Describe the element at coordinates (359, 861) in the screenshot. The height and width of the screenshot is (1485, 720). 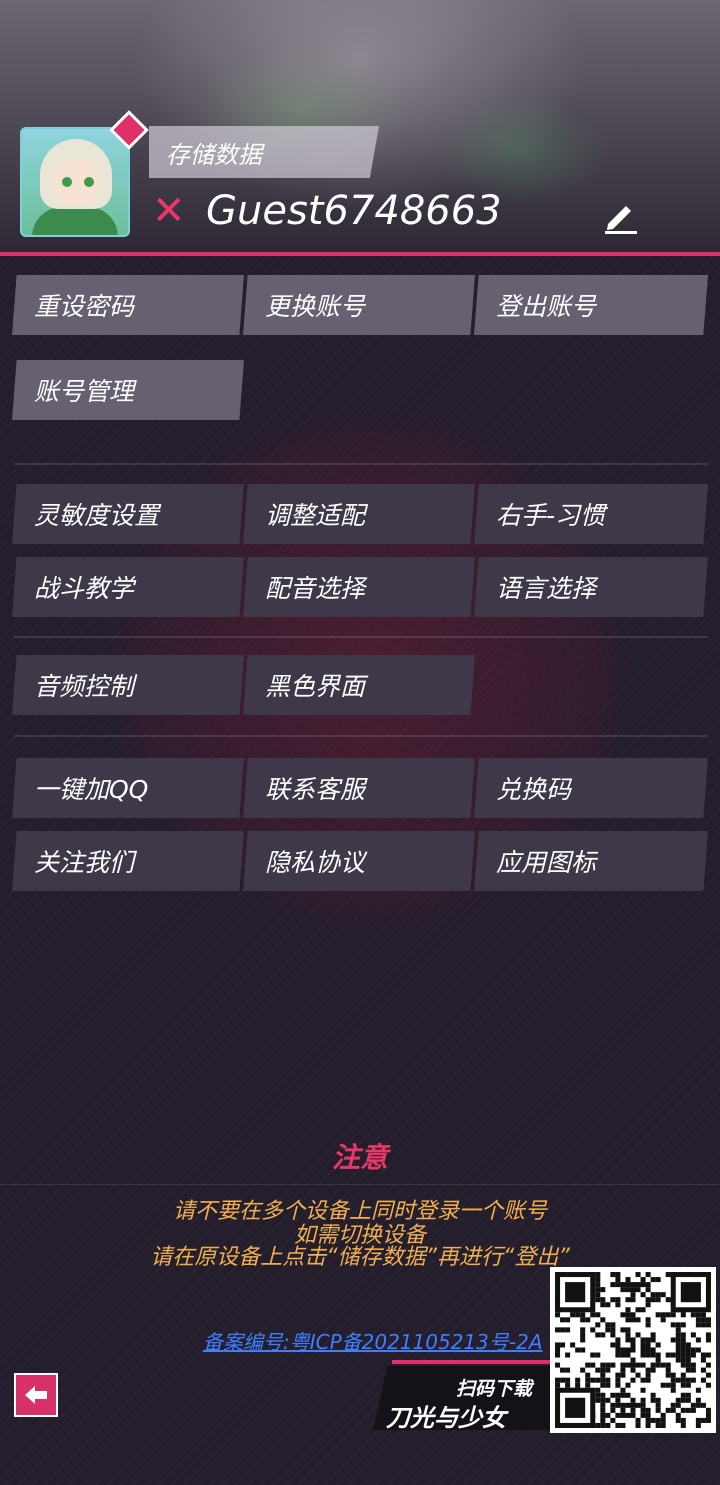
I see `privacy-policy-button: 隐私协议` at that location.